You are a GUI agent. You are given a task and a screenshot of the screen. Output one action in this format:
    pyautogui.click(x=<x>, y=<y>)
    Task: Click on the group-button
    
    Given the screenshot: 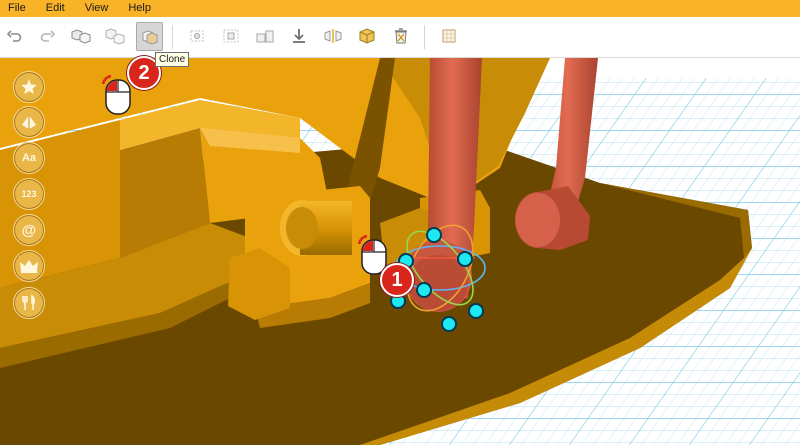 What is the action you would take?
    pyautogui.click(x=81, y=36)
    